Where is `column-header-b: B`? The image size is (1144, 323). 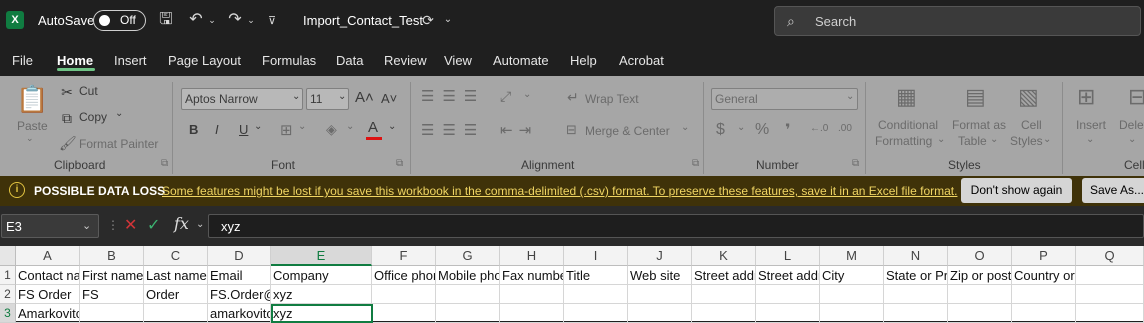
column-header-b: B is located at coordinates (112, 256).